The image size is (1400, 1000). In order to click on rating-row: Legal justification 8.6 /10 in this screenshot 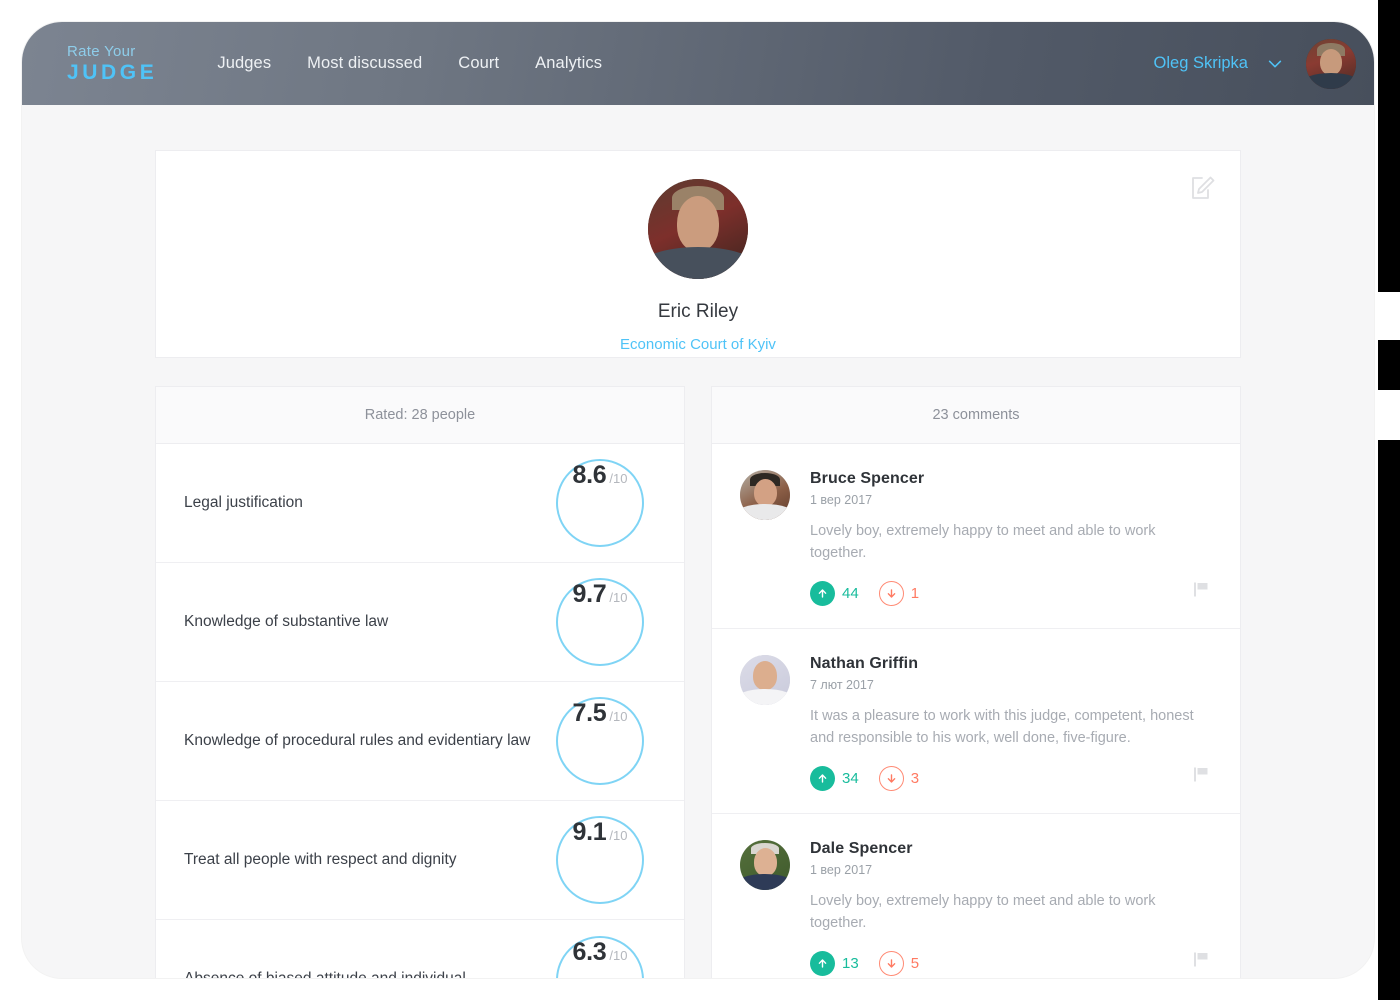, I will do `click(420, 503)`.